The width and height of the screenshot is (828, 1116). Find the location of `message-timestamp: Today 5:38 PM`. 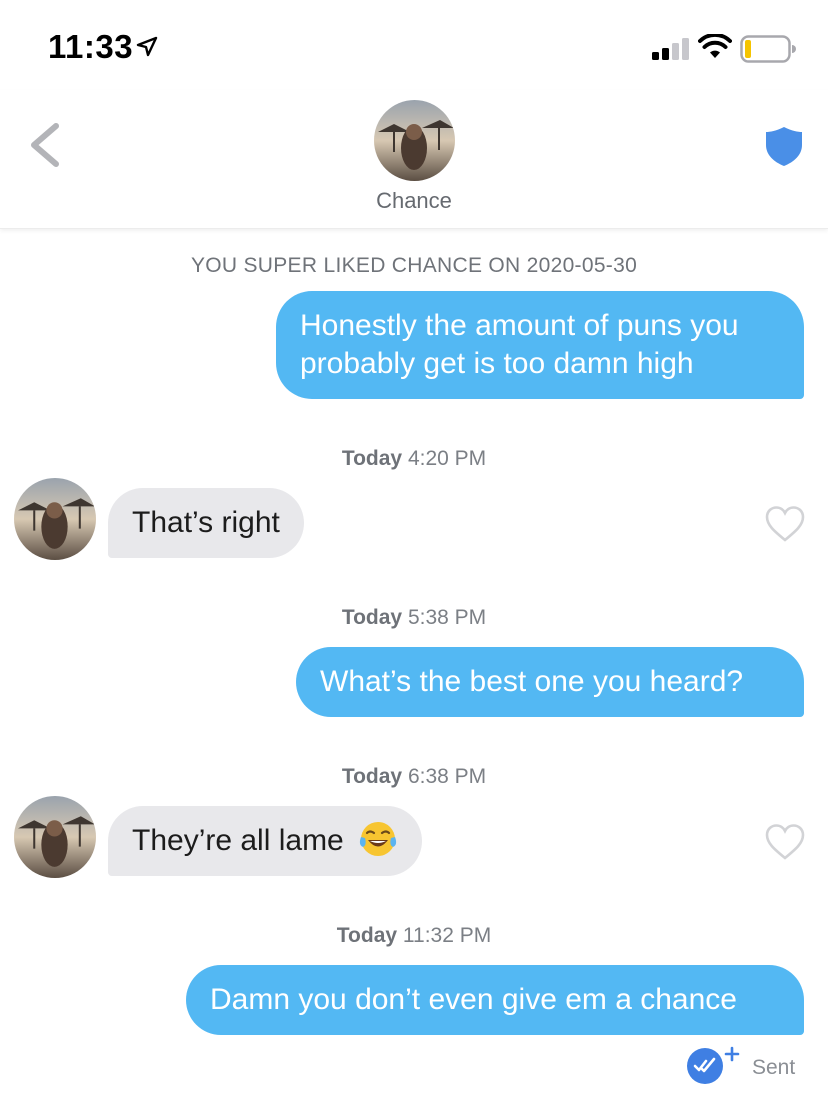

message-timestamp: Today 5:38 PM is located at coordinates (414, 618).